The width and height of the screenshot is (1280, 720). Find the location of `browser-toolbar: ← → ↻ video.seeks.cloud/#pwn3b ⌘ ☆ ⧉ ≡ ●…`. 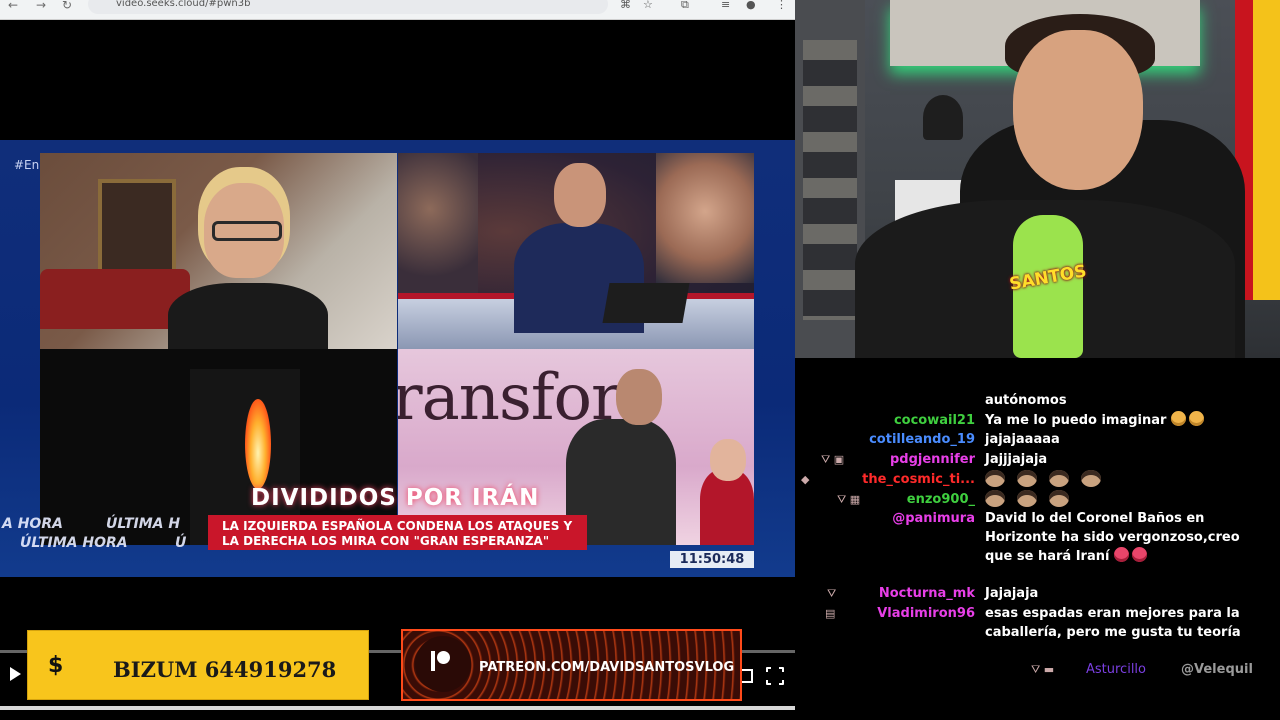

browser-toolbar: ← → ↻ video.seeks.cloud/#pwn3b ⌘ ☆ ⧉ ≡ ●… is located at coordinates (397, 10).